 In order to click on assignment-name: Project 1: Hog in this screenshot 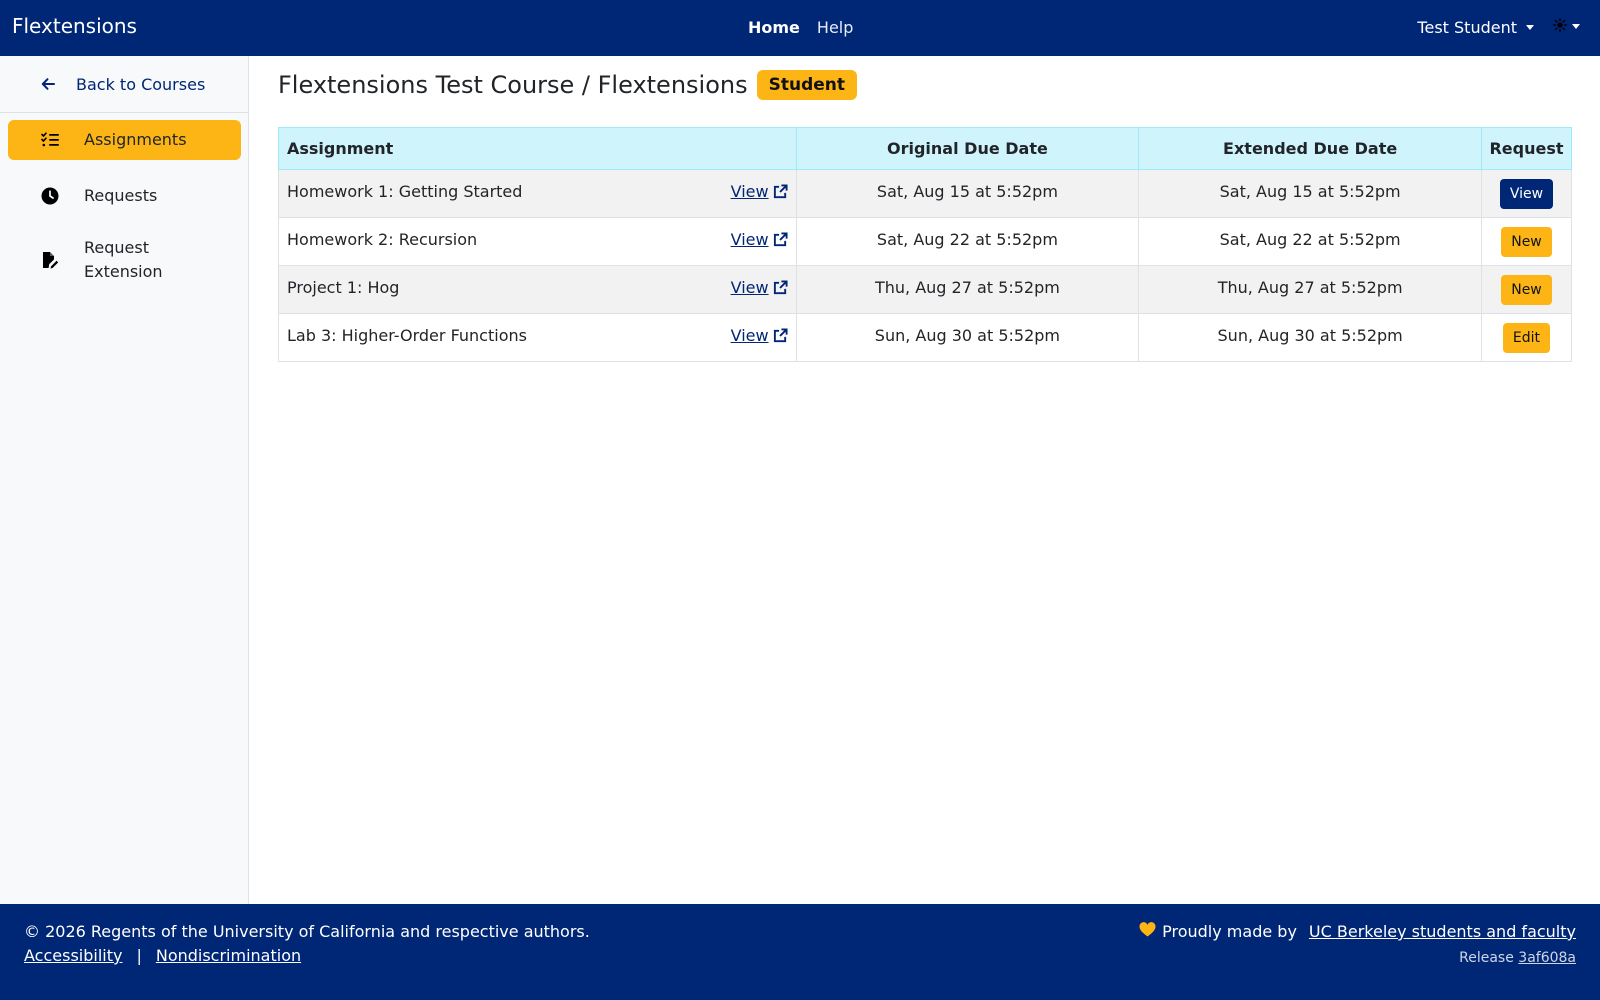, I will do `click(343, 287)`.